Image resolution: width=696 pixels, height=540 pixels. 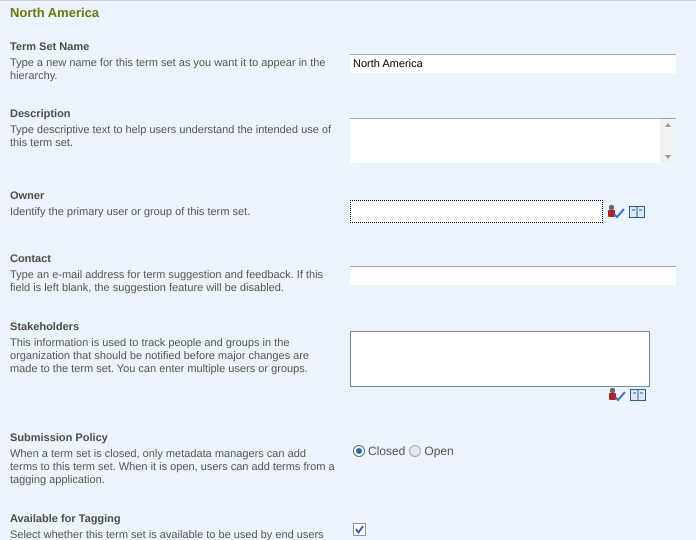 What do you see at coordinates (167, 282) in the screenshot?
I see `section-description: Type an e-mail address for term suggestion and feedback. If this field is left blank, the suggestion feature will be disabled.` at bounding box center [167, 282].